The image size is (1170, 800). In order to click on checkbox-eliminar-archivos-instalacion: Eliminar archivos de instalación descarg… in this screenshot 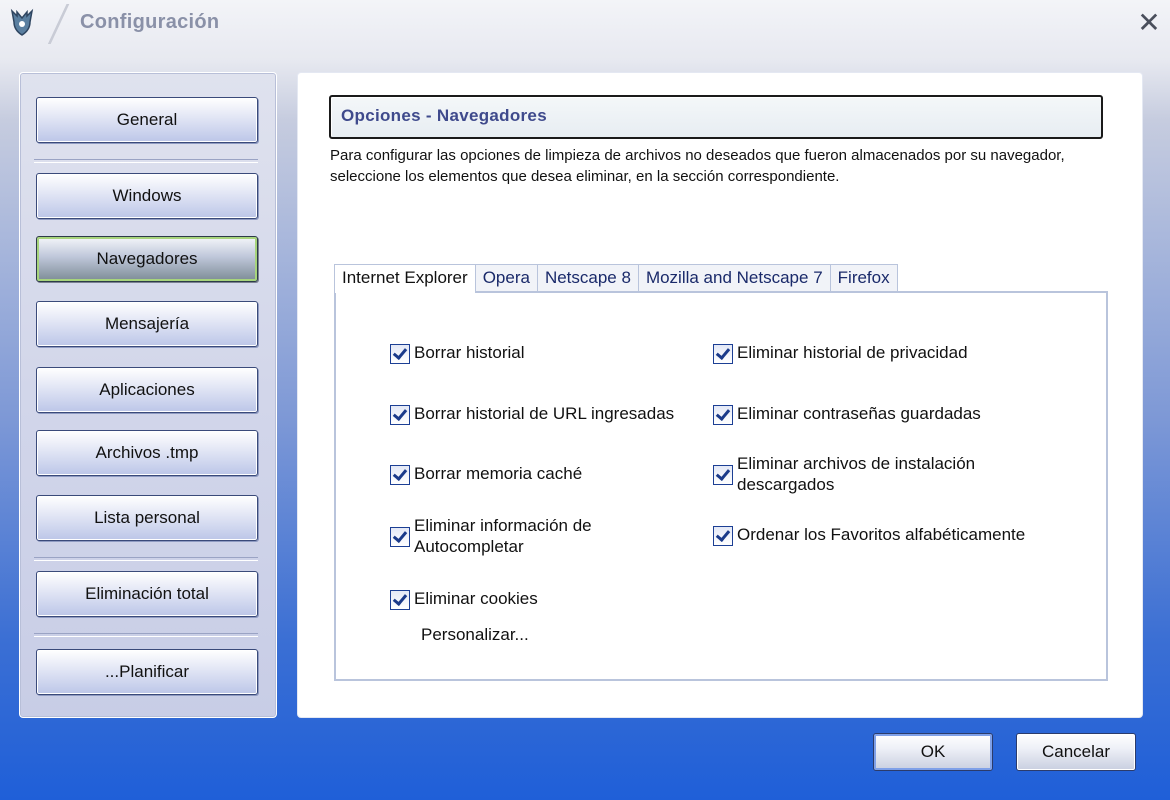, I will do `click(883, 475)`.